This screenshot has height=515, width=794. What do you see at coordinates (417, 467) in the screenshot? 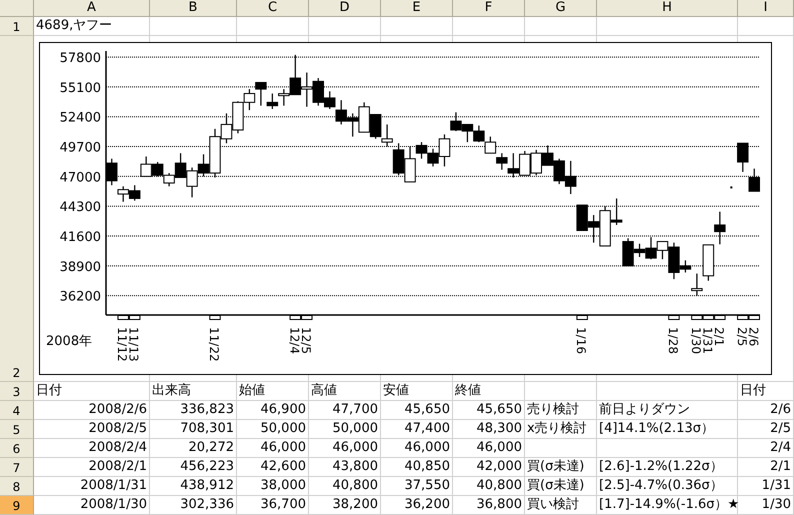
I see `table-cell: 40,850` at bounding box center [417, 467].